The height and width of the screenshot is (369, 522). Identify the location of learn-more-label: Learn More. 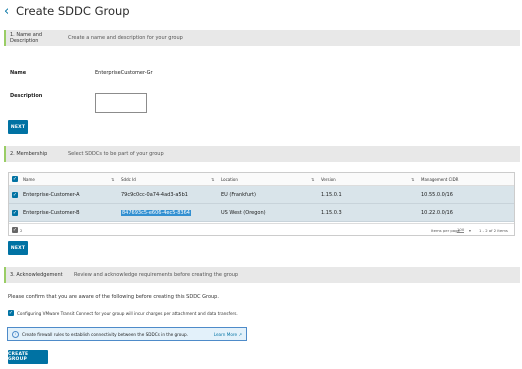
(225, 334).